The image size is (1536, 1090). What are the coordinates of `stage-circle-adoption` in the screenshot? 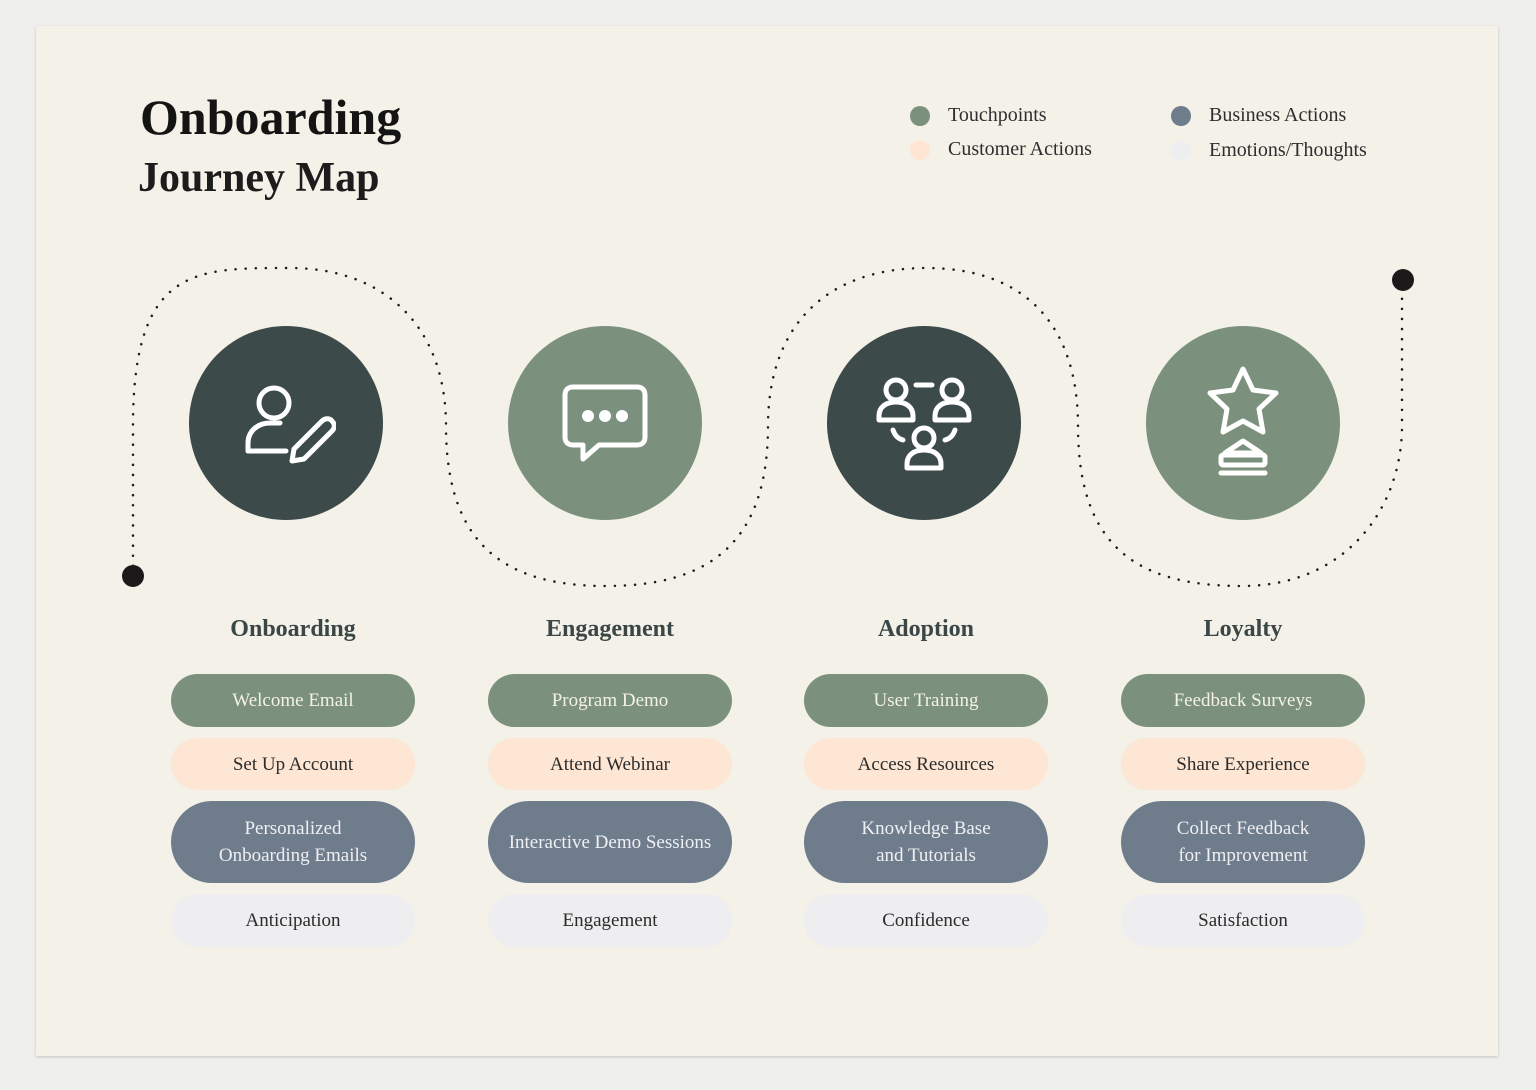 It's located at (924, 423).